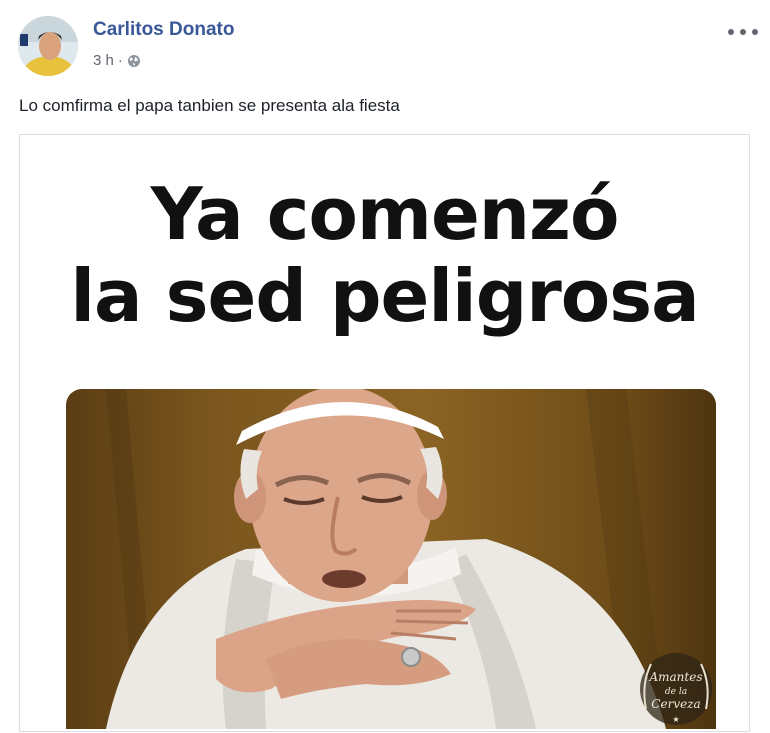 Image resolution: width=770 pixels, height=733 pixels. I want to click on post-time: 3 h, so click(103, 60).